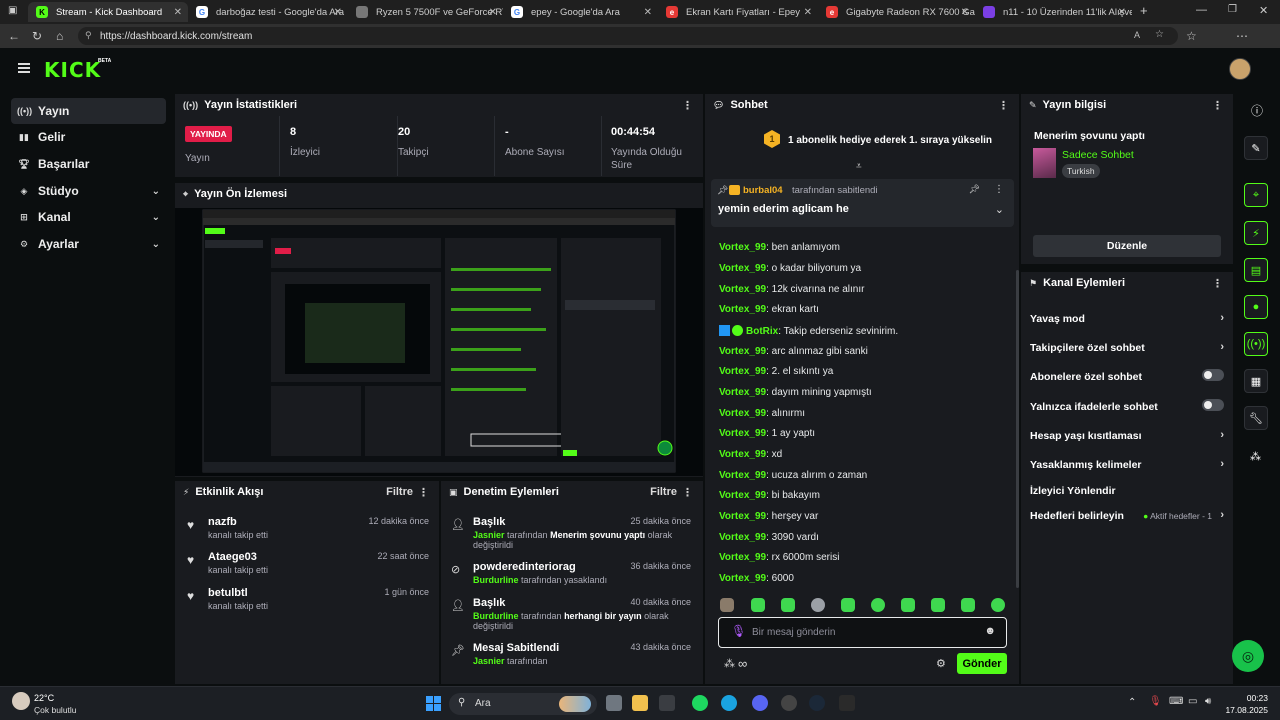 This screenshot has width=1280, height=720. Describe the element at coordinates (433, 703) in the screenshot. I see `windows-start-icon` at that location.